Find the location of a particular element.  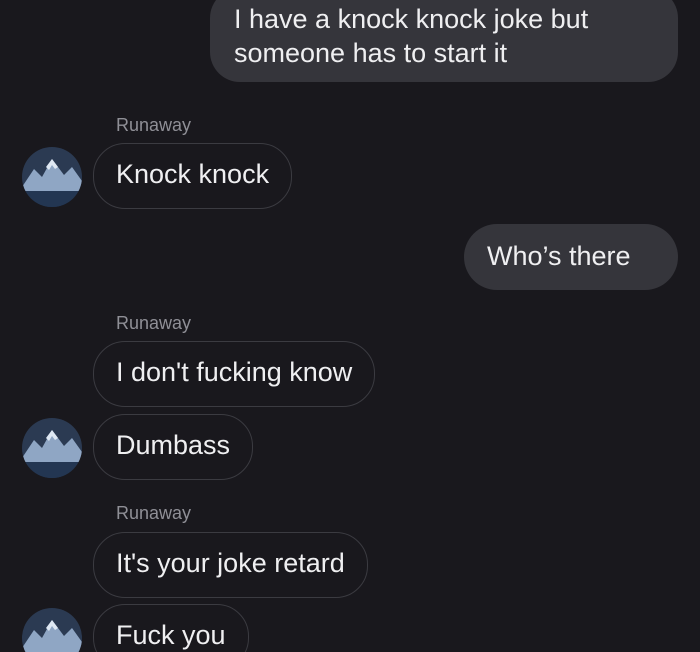

message-text: Knock knock is located at coordinates (193, 174).